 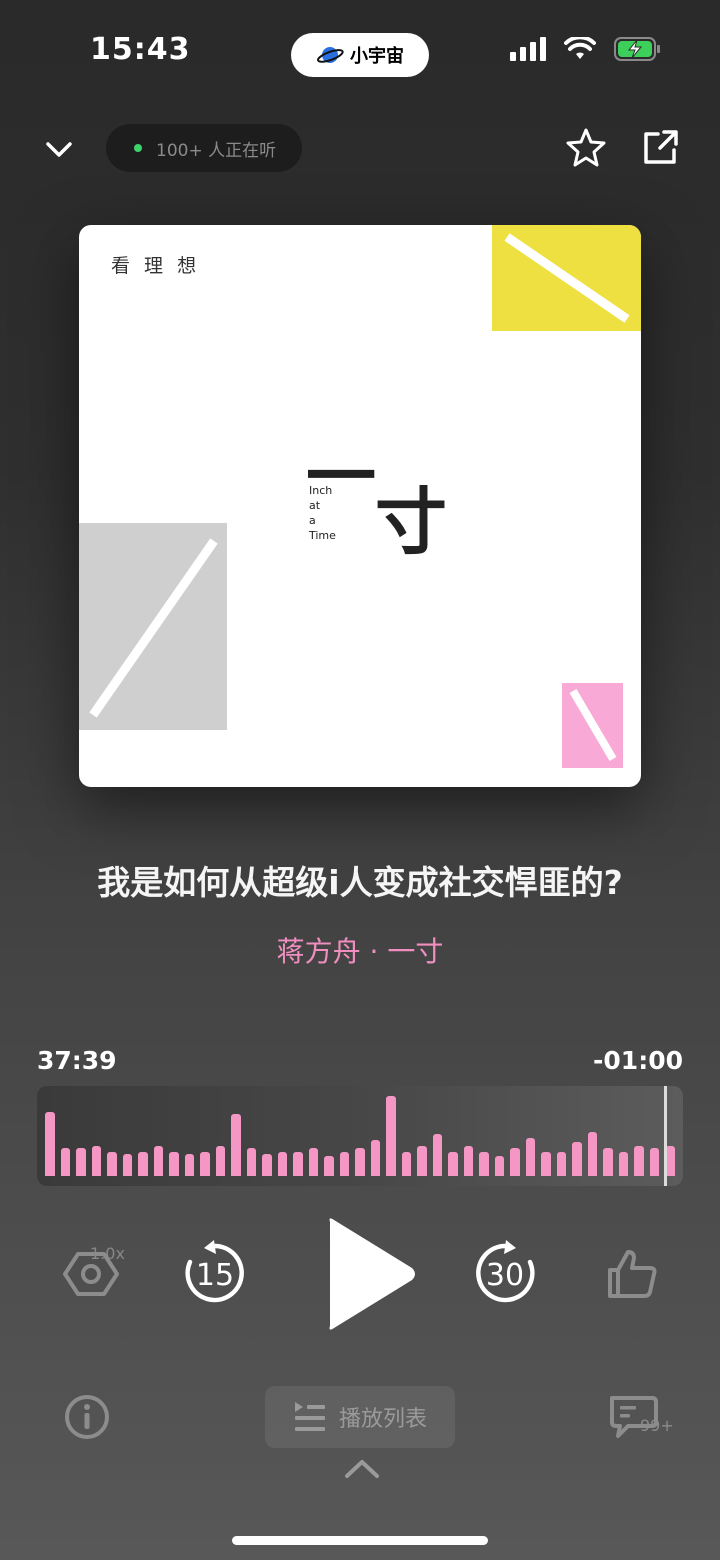 I want to click on waveform-bars, so click(x=360, y=1136).